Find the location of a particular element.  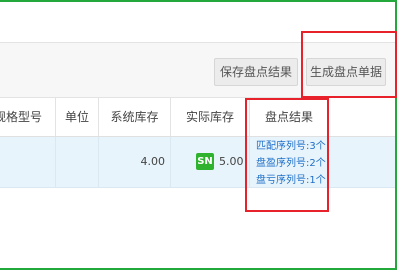

save-result-button: 保存盘点结果 is located at coordinates (256, 72).